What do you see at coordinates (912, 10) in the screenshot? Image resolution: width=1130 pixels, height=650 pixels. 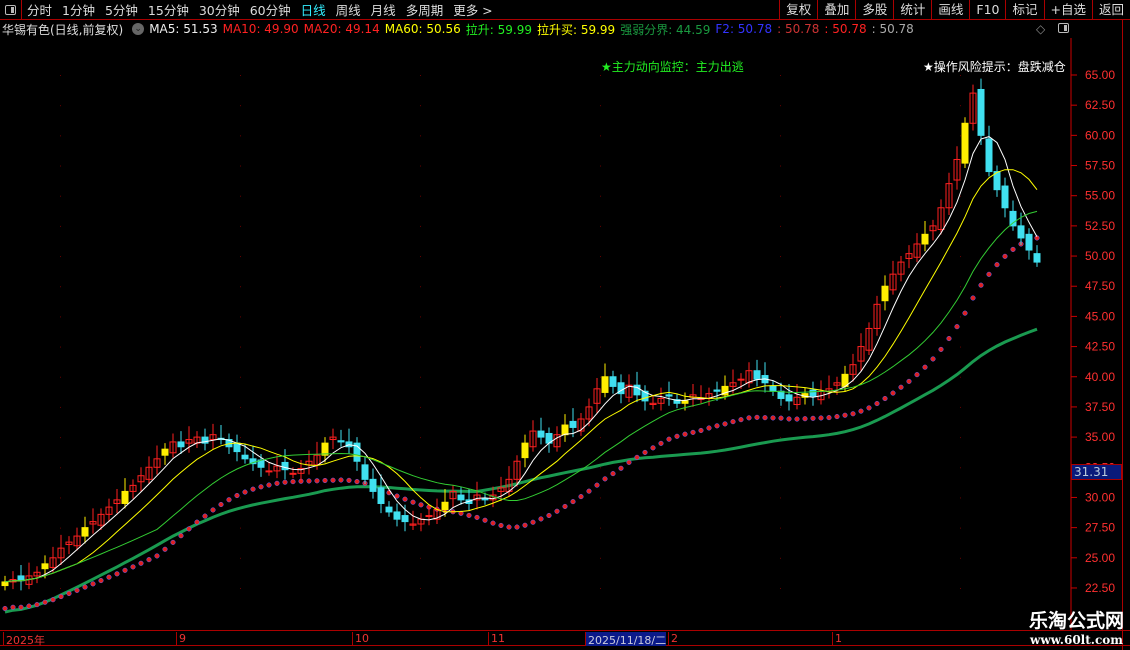 I see `toolbar-button-3: 统计` at bounding box center [912, 10].